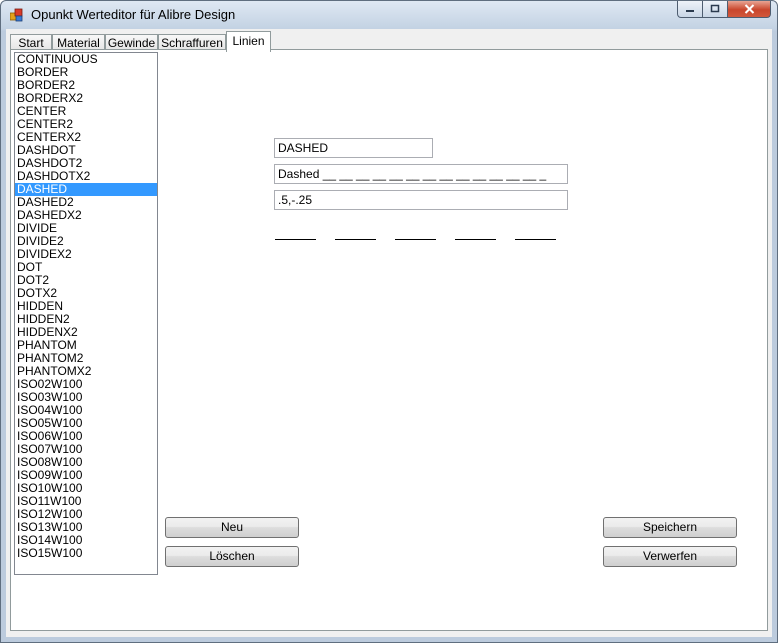 The height and width of the screenshot is (643, 778). I want to click on minimize-icon, so click(690, 11).